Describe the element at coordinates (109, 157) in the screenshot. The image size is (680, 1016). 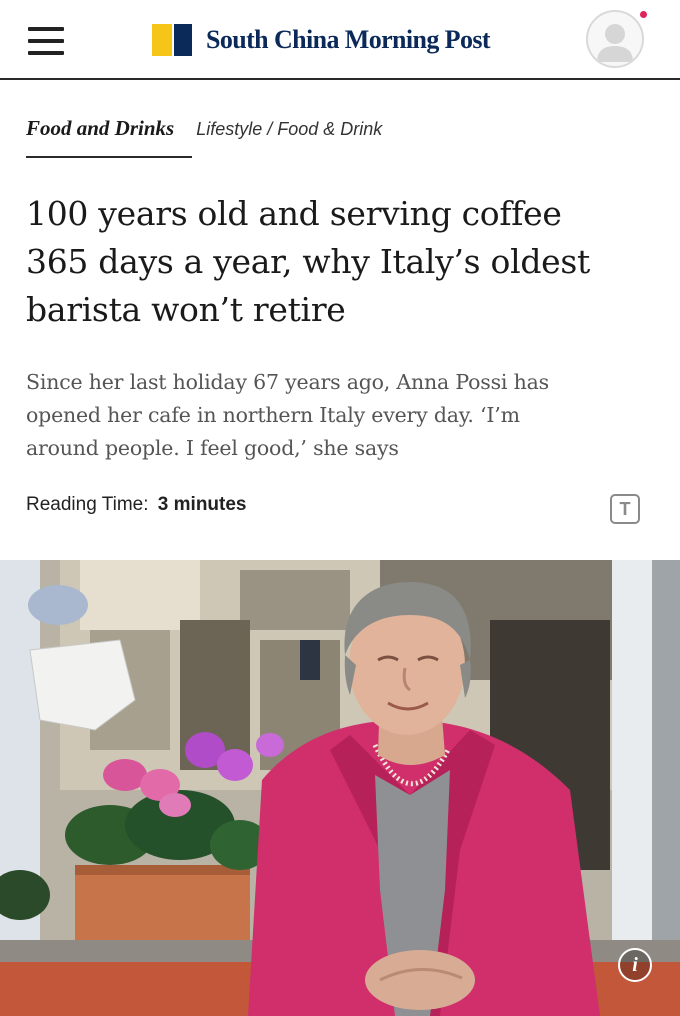
I see `section-underline` at that location.